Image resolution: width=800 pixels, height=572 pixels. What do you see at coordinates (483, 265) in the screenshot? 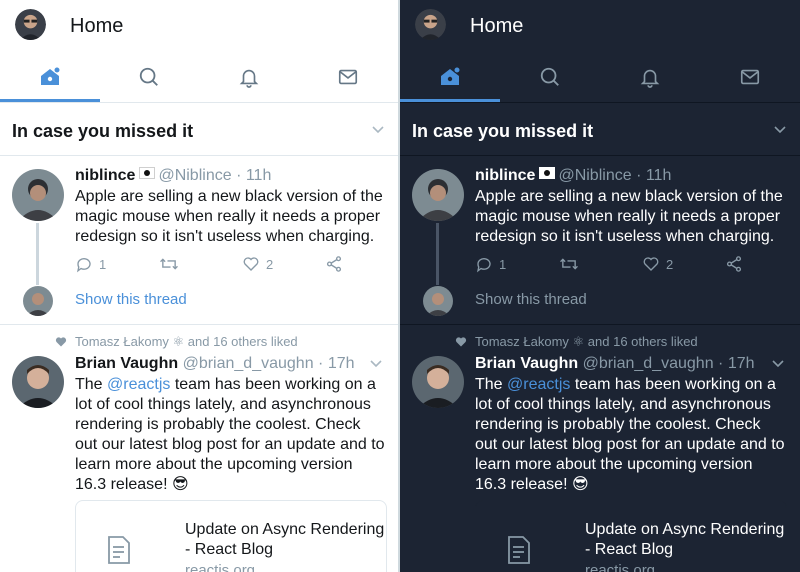
I see `reply-icon` at bounding box center [483, 265].